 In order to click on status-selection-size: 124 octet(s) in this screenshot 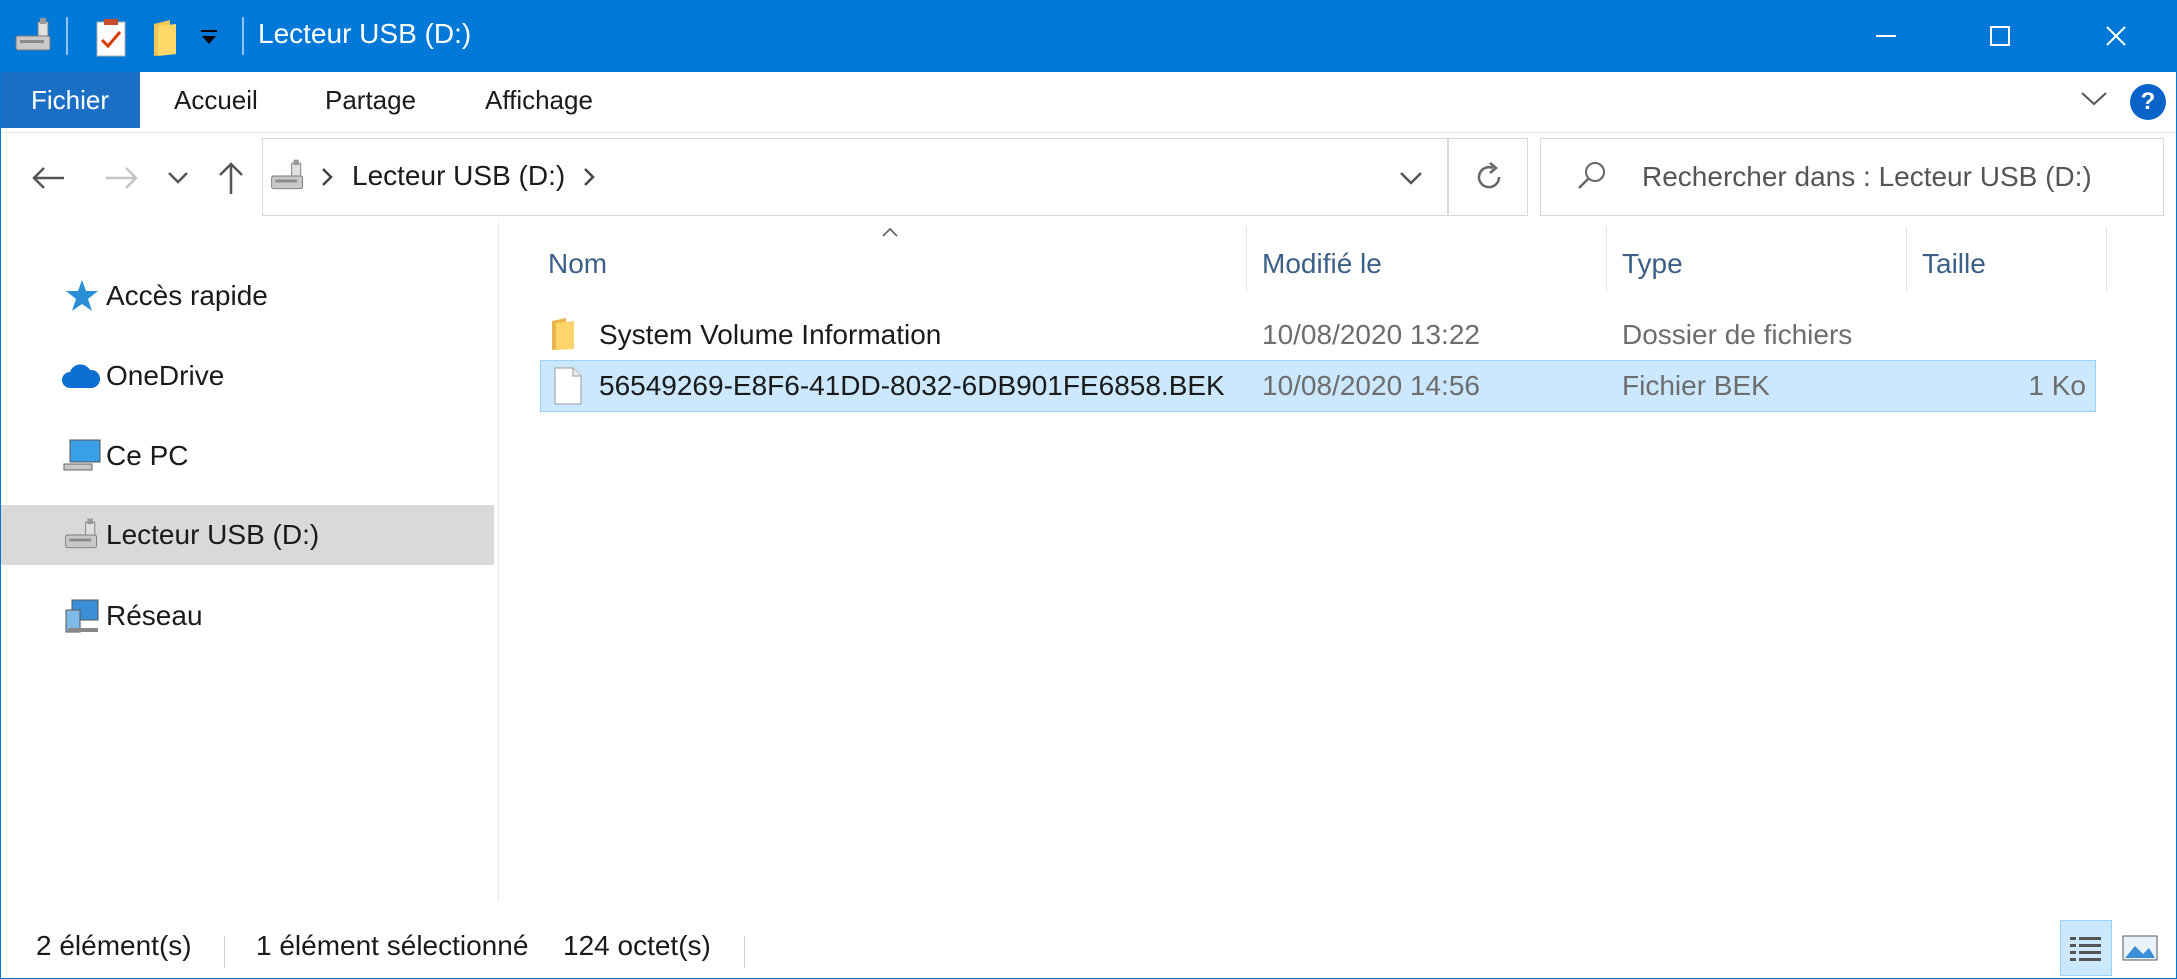, I will do `click(637, 945)`.